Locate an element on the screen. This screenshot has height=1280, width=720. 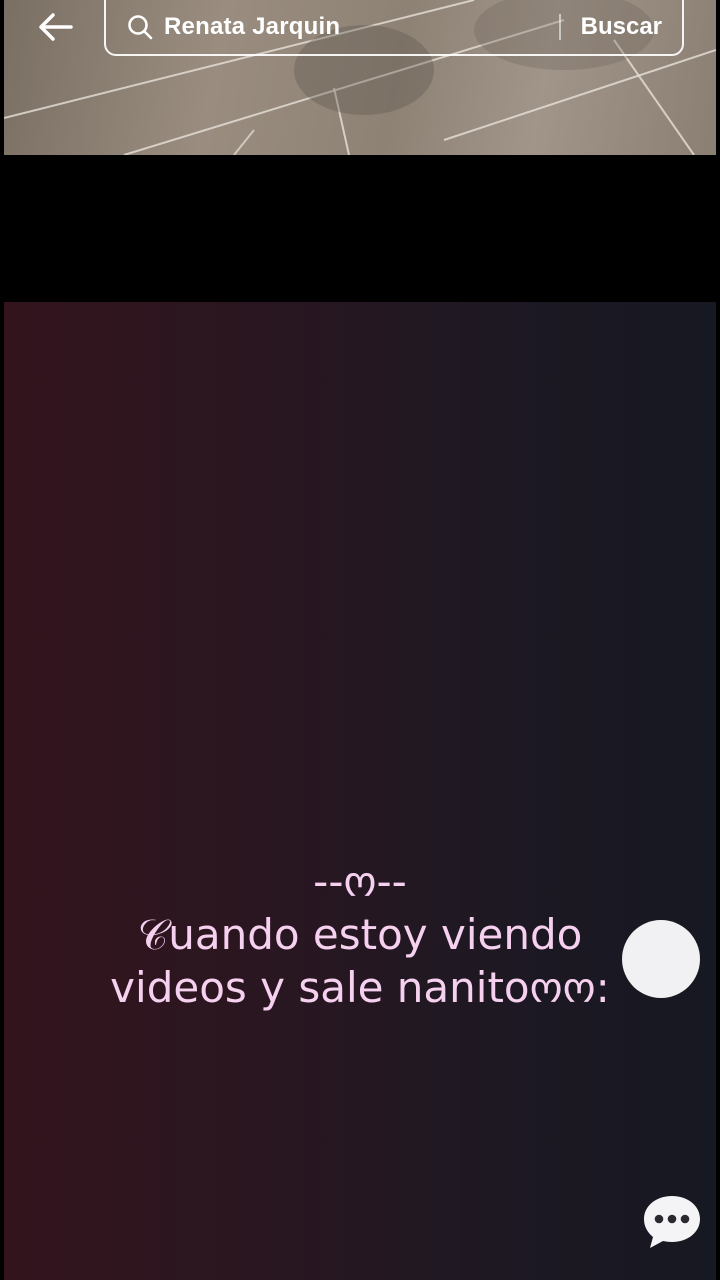
magnifier-icon is located at coordinates (140, 27).